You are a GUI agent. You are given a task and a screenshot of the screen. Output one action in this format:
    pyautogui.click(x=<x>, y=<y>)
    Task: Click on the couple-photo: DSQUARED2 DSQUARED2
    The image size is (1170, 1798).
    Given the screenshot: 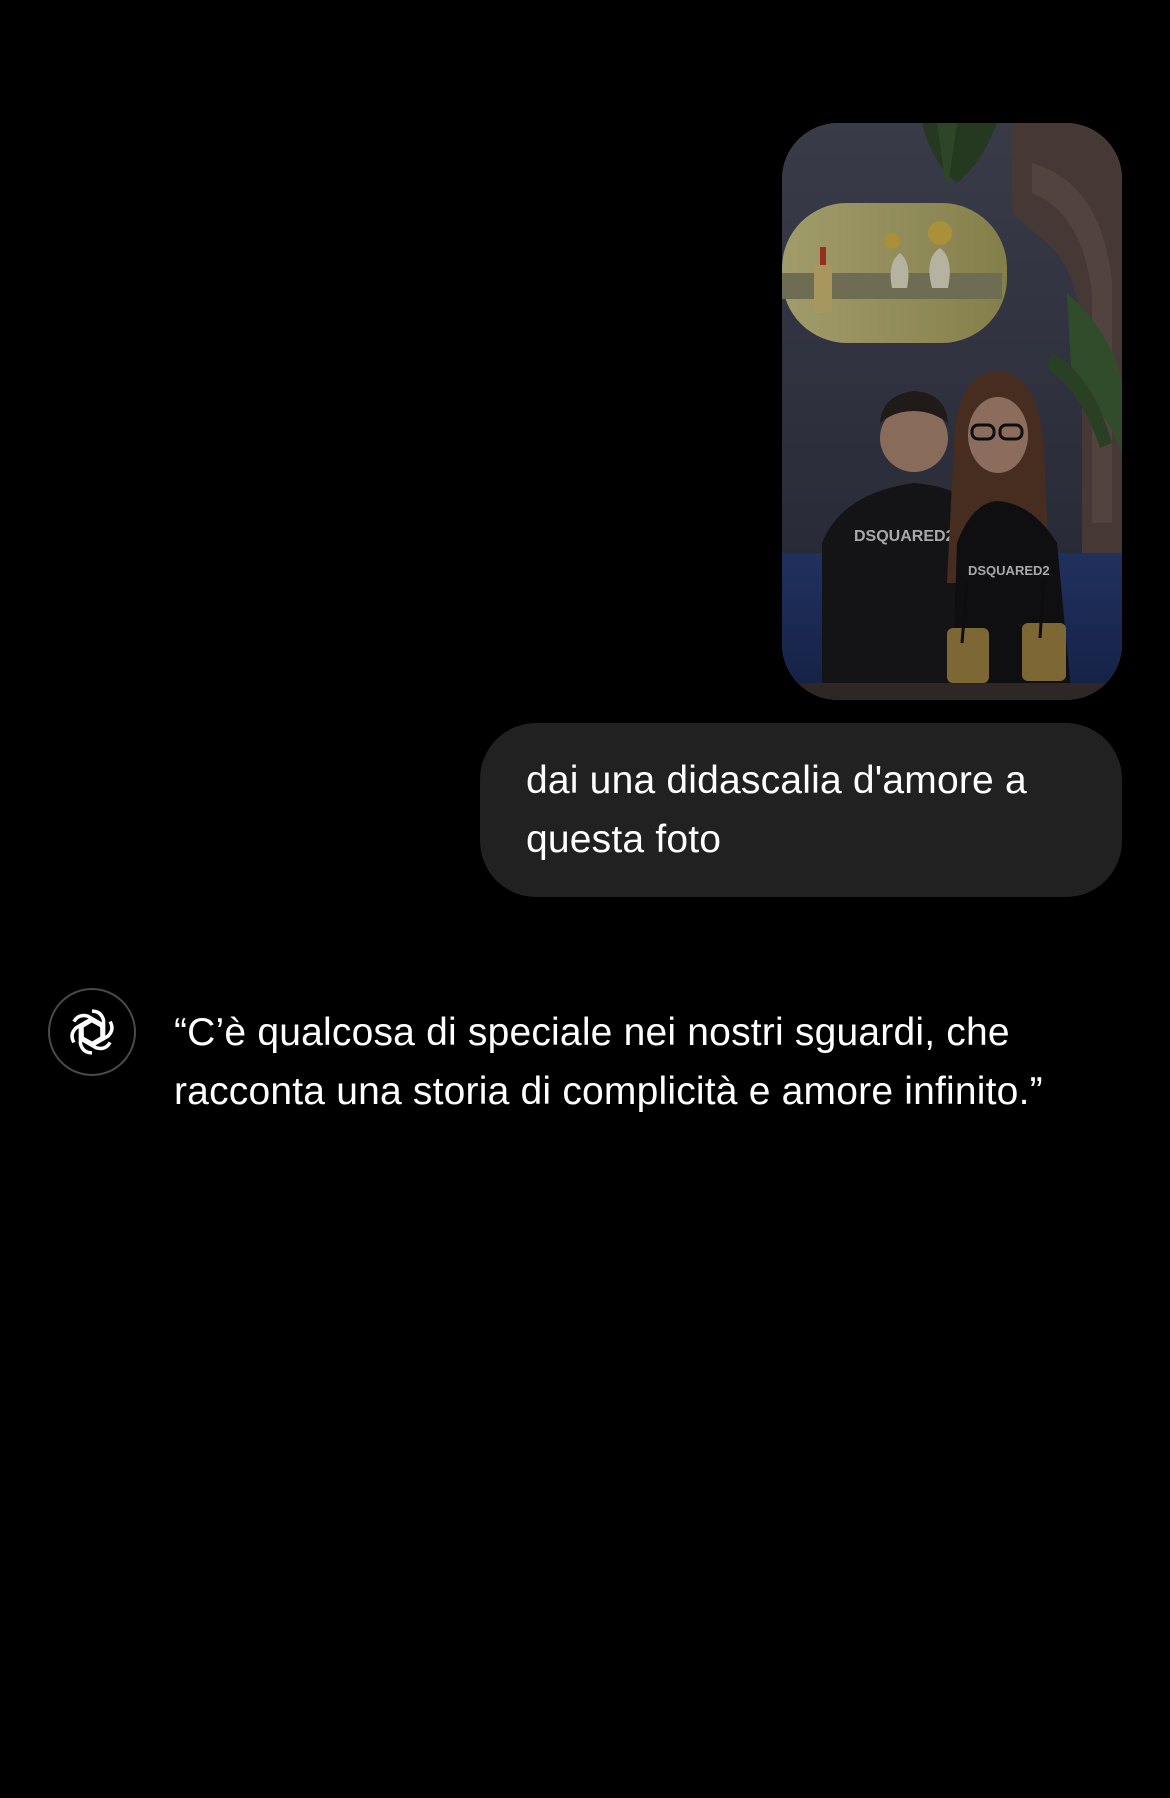 What is the action you would take?
    pyautogui.click(x=952, y=411)
    